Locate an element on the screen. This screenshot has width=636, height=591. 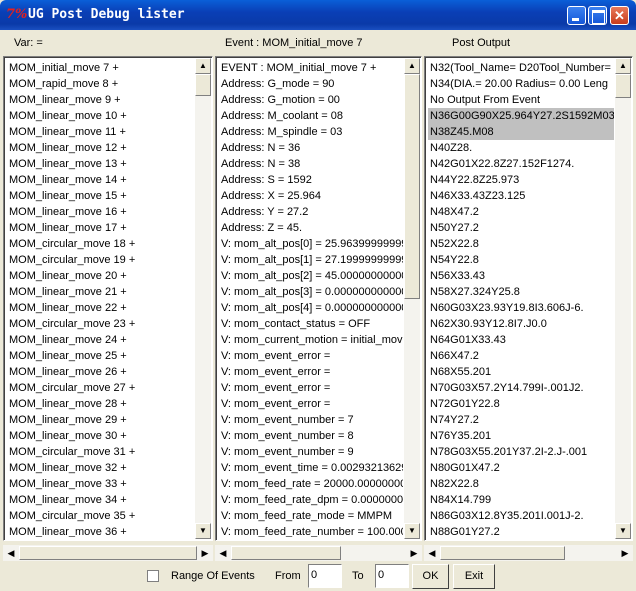
post-output-line: N66X47.2 is located at coordinates (521, 356).